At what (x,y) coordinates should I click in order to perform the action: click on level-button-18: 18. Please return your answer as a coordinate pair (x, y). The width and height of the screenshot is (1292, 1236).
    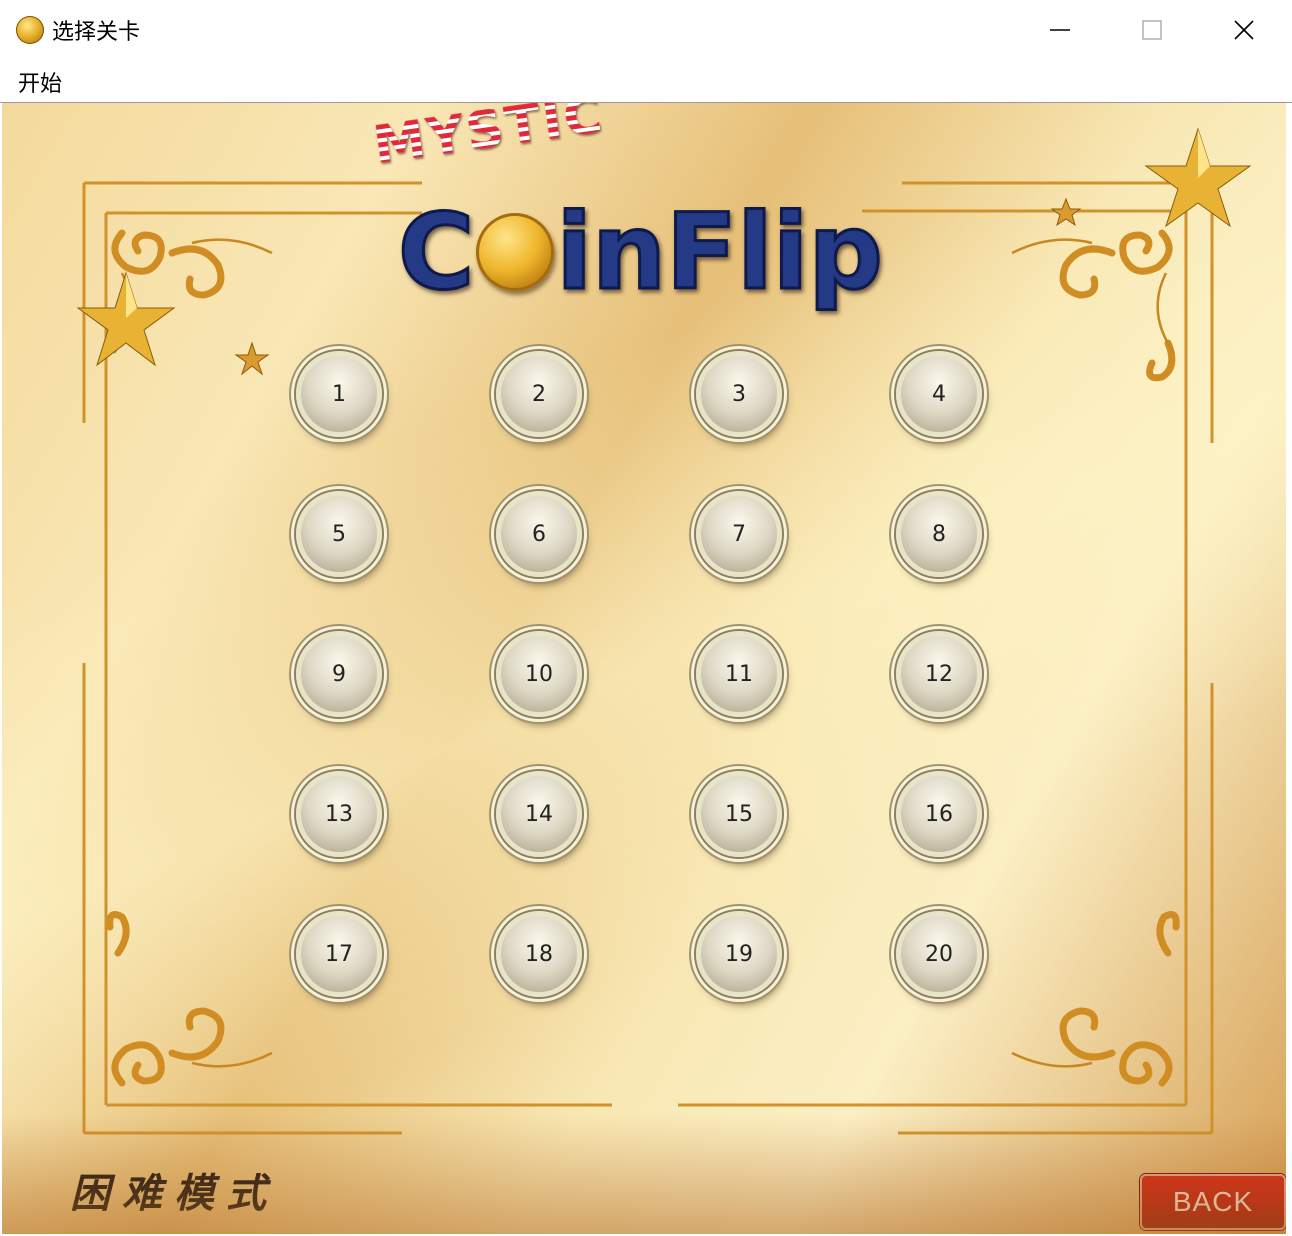
    Looking at the image, I should click on (539, 954).